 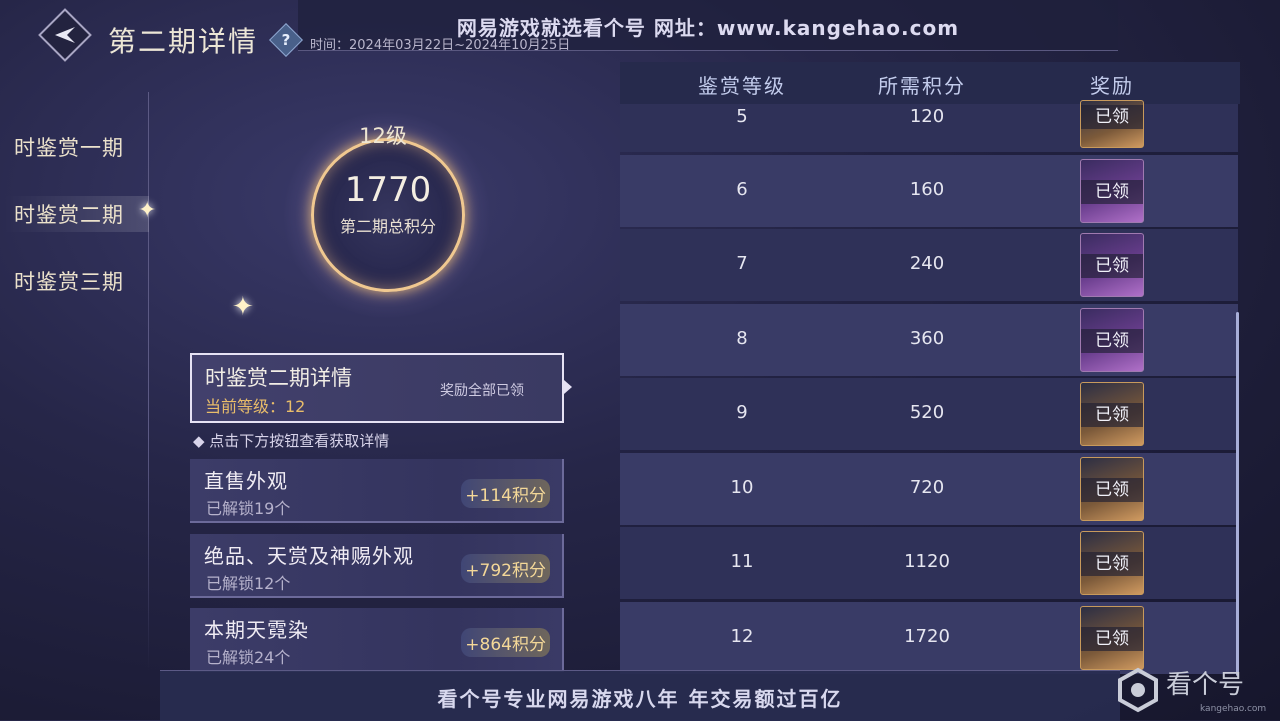 I want to click on category-unlocked: 已解锁24个, so click(x=248, y=657).